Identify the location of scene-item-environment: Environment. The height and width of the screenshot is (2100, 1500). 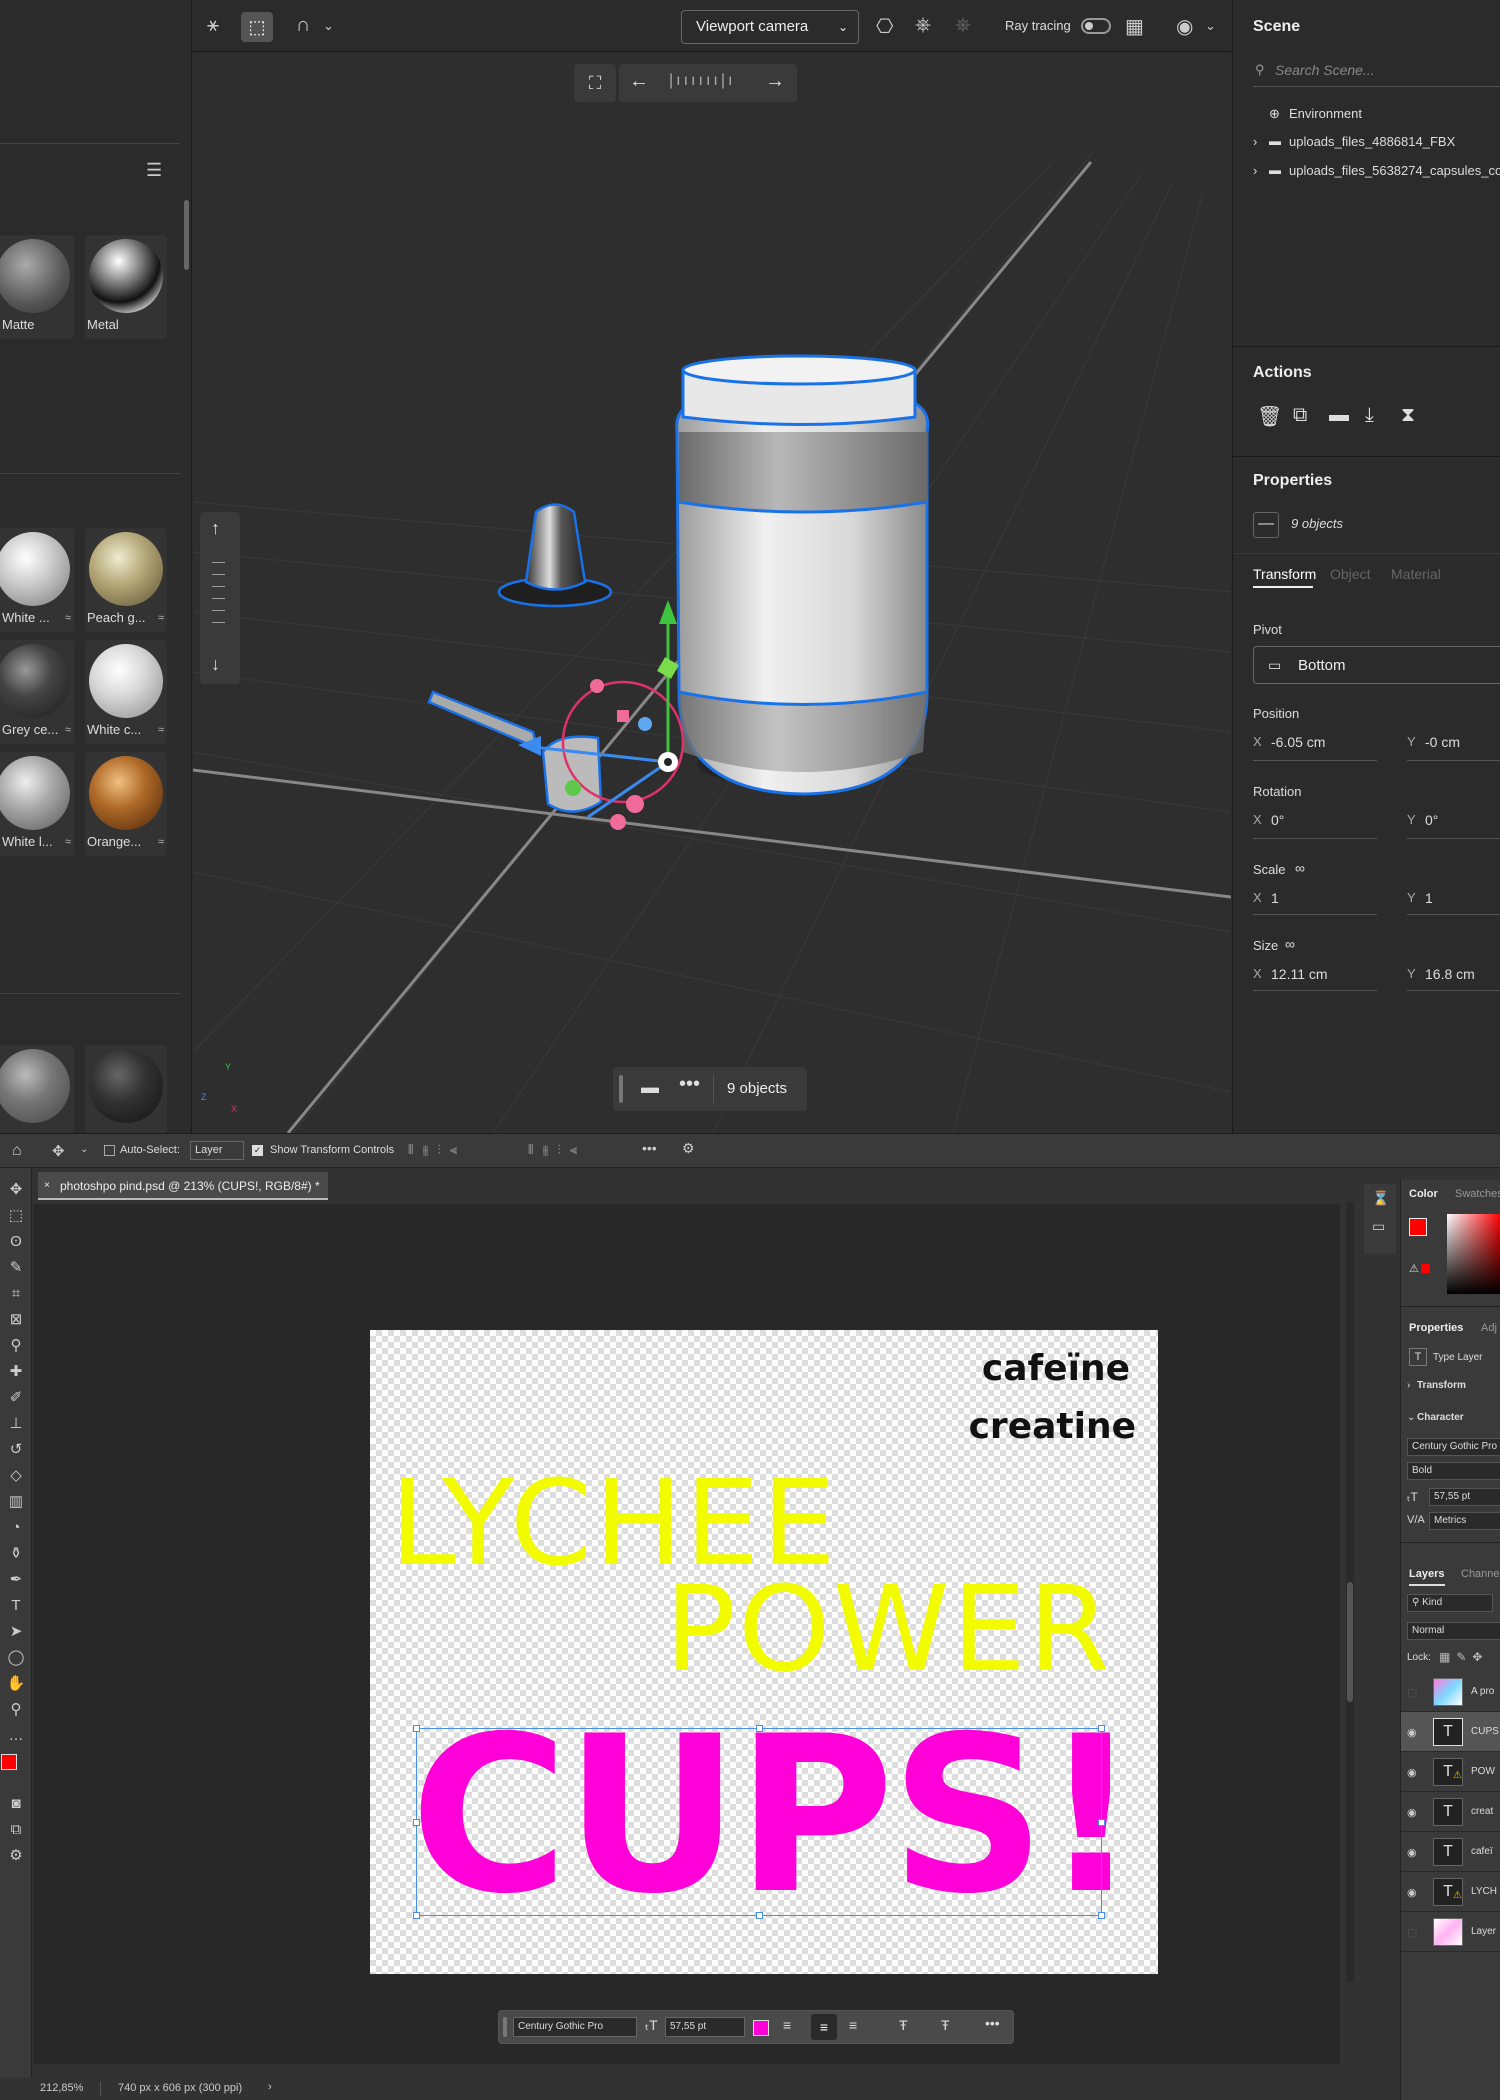
(1325, 113).